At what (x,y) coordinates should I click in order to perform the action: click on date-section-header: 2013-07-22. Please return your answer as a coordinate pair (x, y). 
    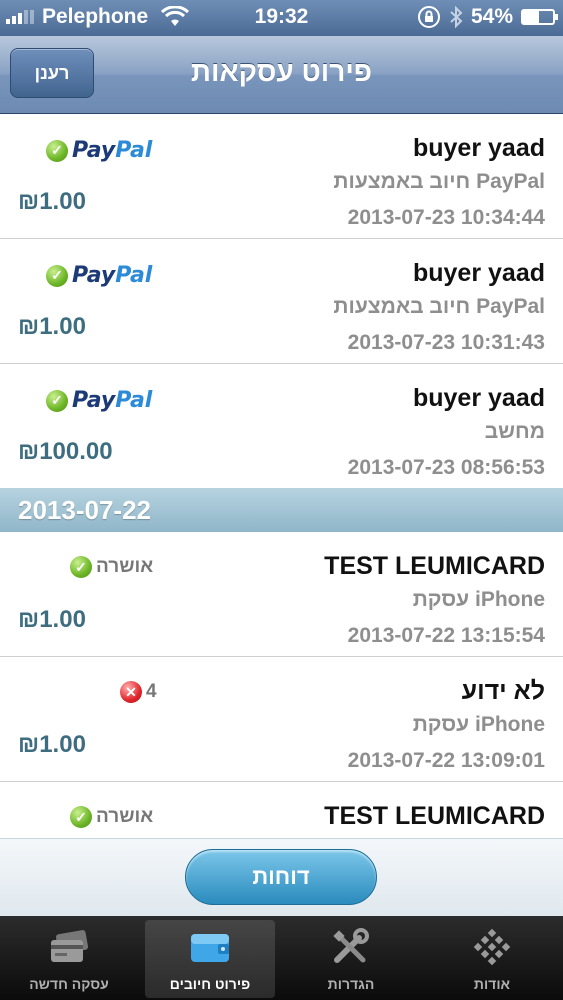
    Looking at the image, I should click on (281, 510).